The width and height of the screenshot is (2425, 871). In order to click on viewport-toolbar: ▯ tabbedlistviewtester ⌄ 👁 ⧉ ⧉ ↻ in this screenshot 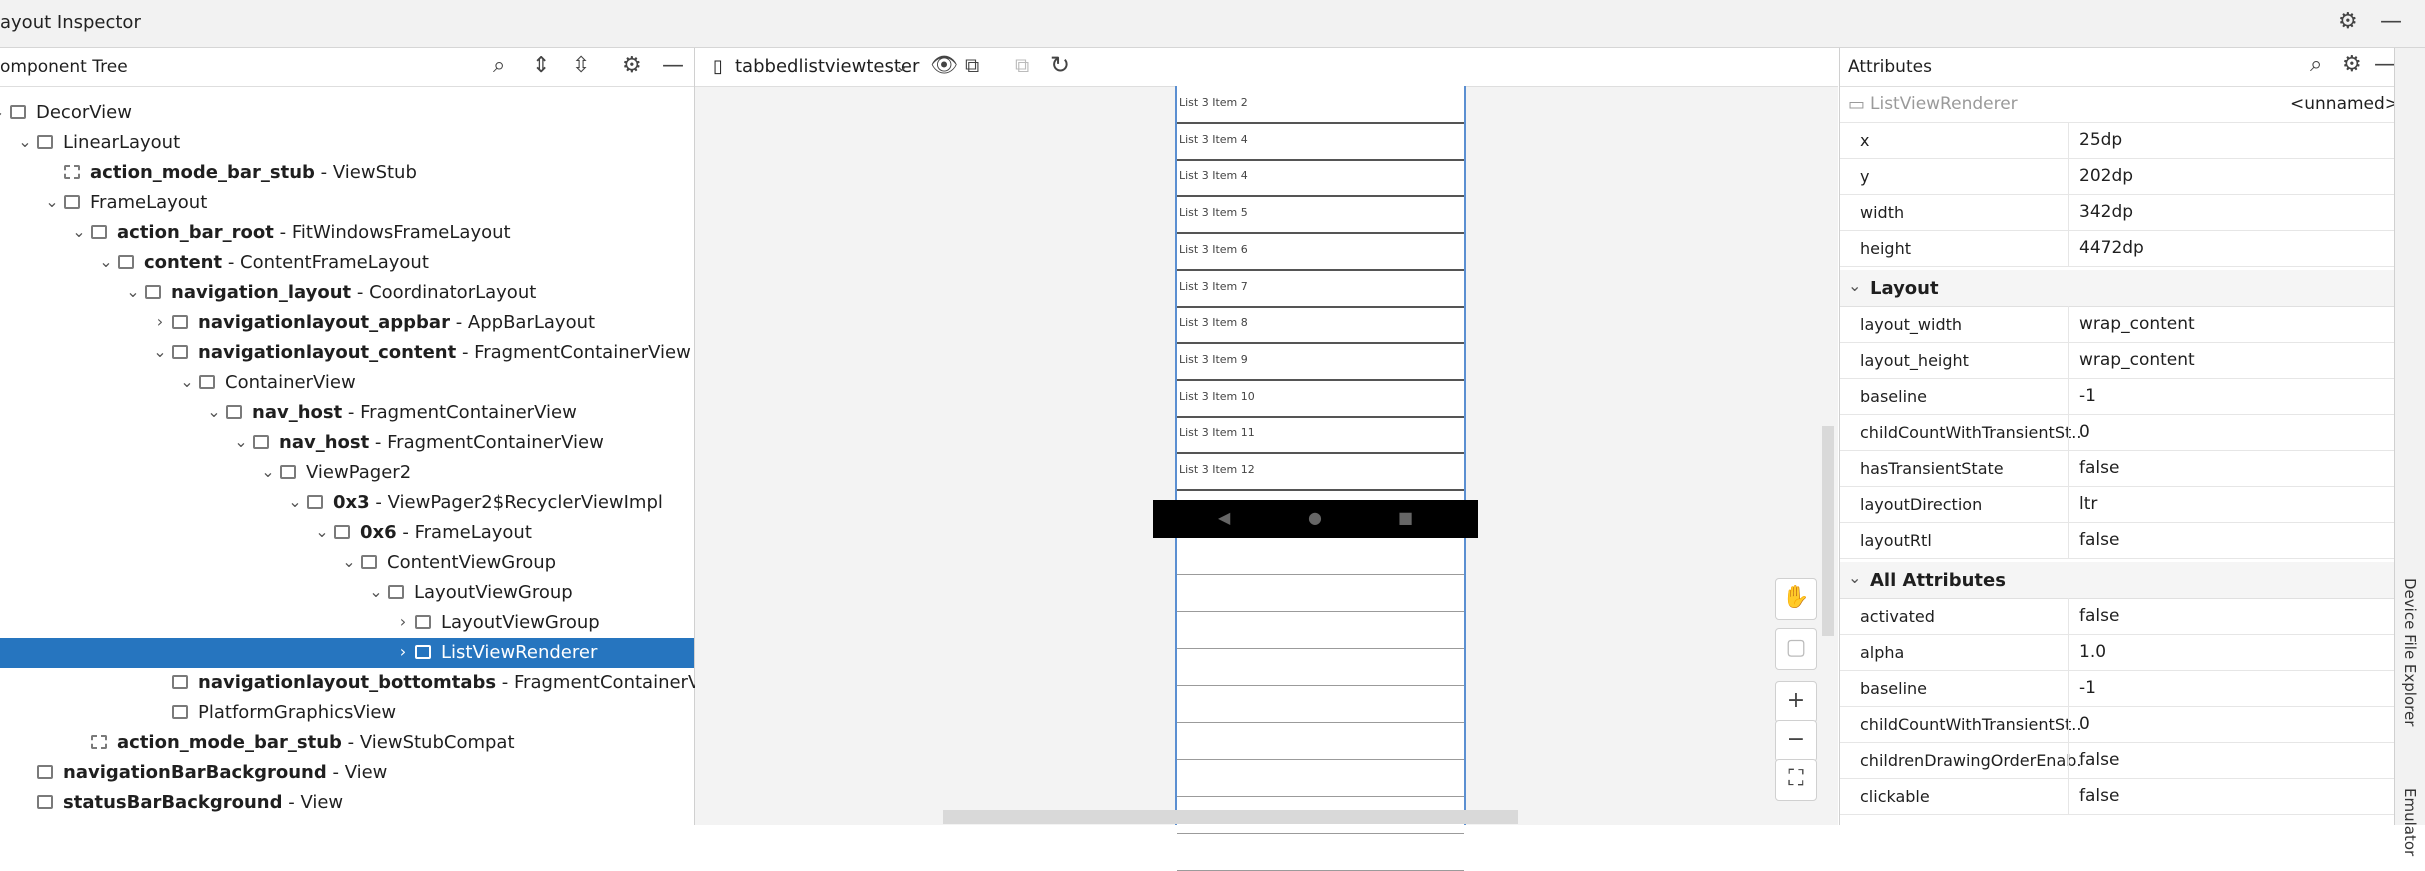, I will do `click(1266, 67)`.